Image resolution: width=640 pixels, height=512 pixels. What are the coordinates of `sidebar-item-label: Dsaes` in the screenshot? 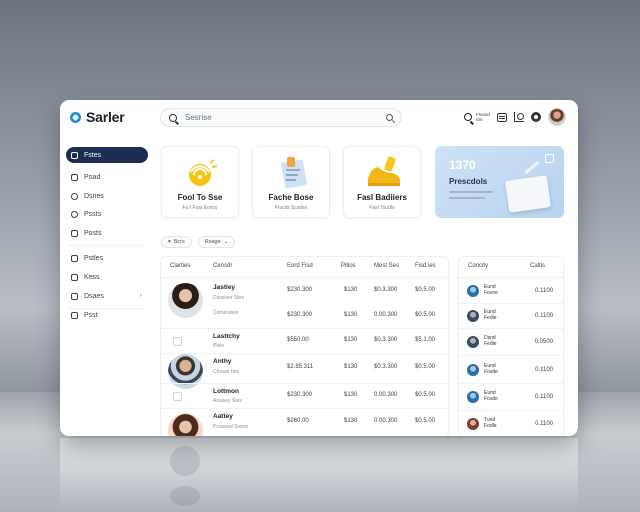 It's located at (94, 296).